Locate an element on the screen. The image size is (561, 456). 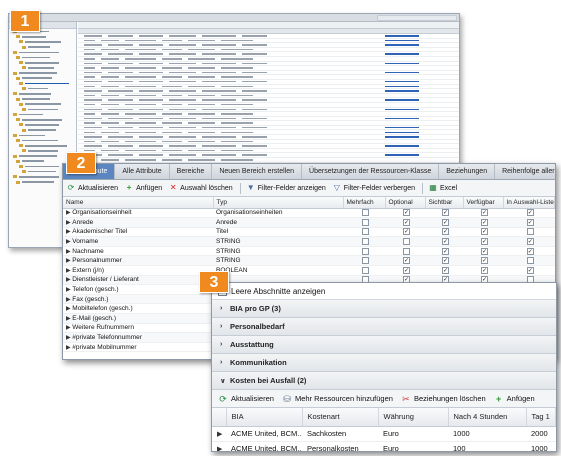
section-header: › Kommunikation is located at coordinates (384, 363).